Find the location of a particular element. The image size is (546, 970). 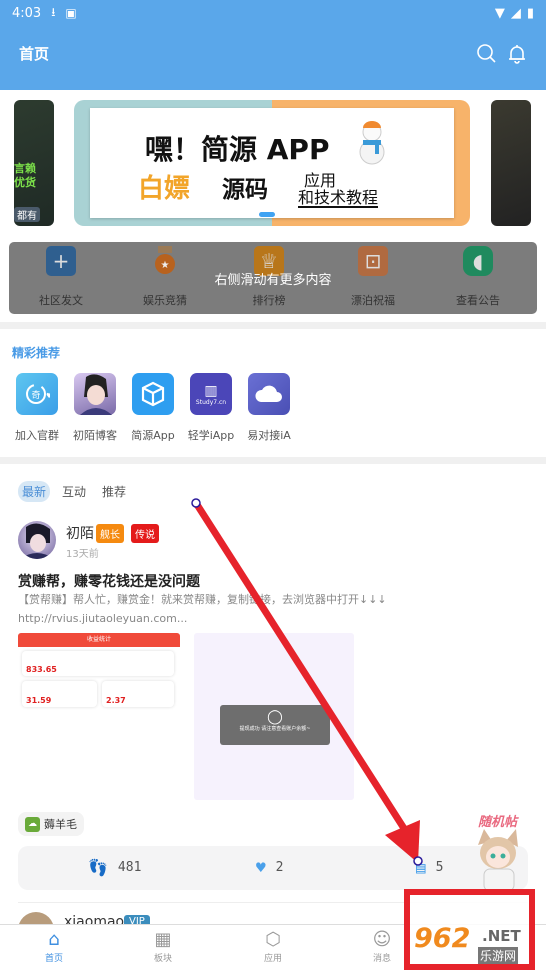

thumb-card: 833.65 is located at coordinates (98, 663).